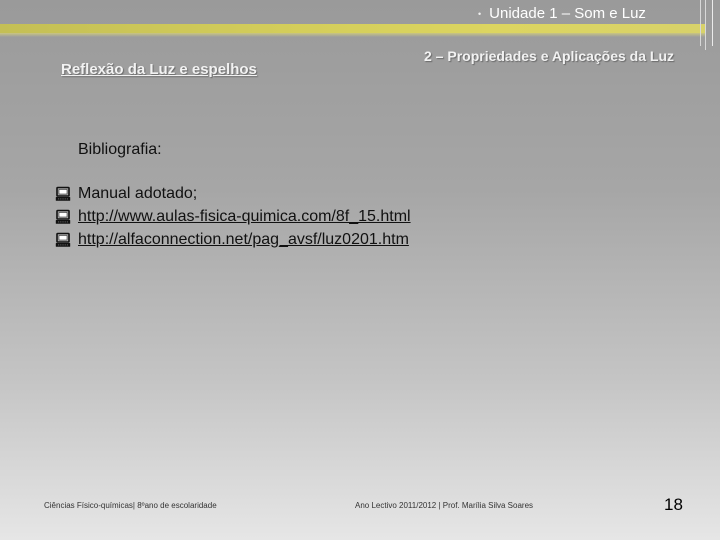  I want to click on header-gold-bar-shadow, so click(353, 35).